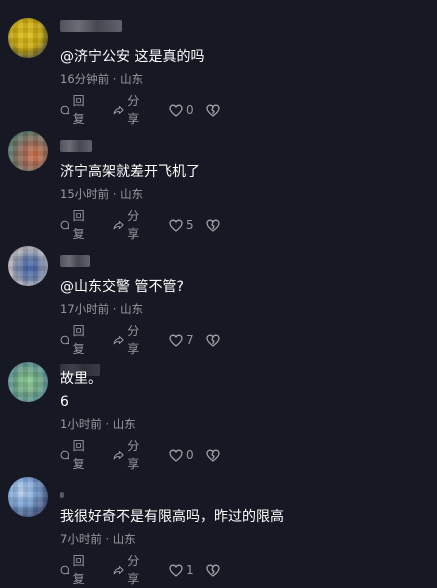 The image size is (437, 588). I want to click on comment-meta: 17小时前 · 山东, so click(102, 309).